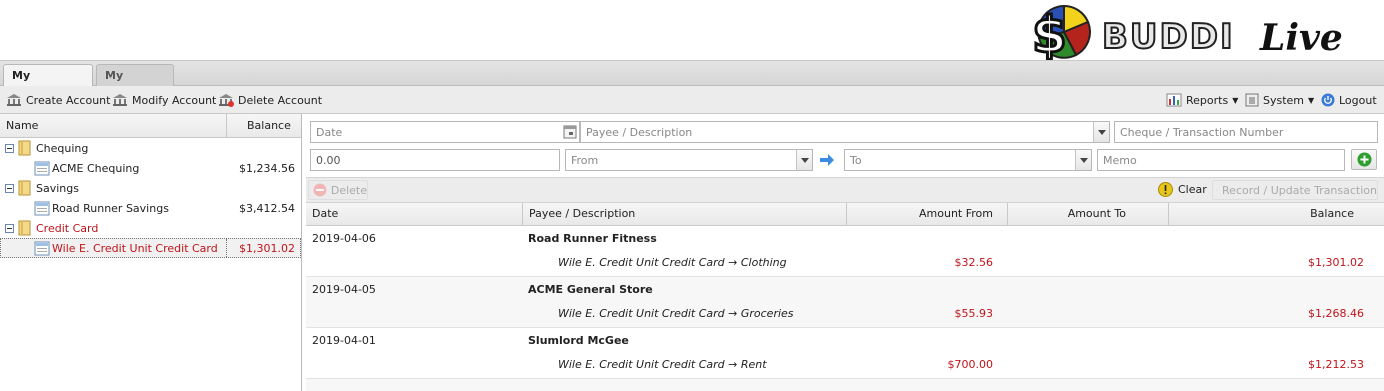 The width and height of the screenshot is (1384, 391). Describe the element at coordinates (338, 190) in the screenshot. I see `delete-transaction-button: Delete` at that location.